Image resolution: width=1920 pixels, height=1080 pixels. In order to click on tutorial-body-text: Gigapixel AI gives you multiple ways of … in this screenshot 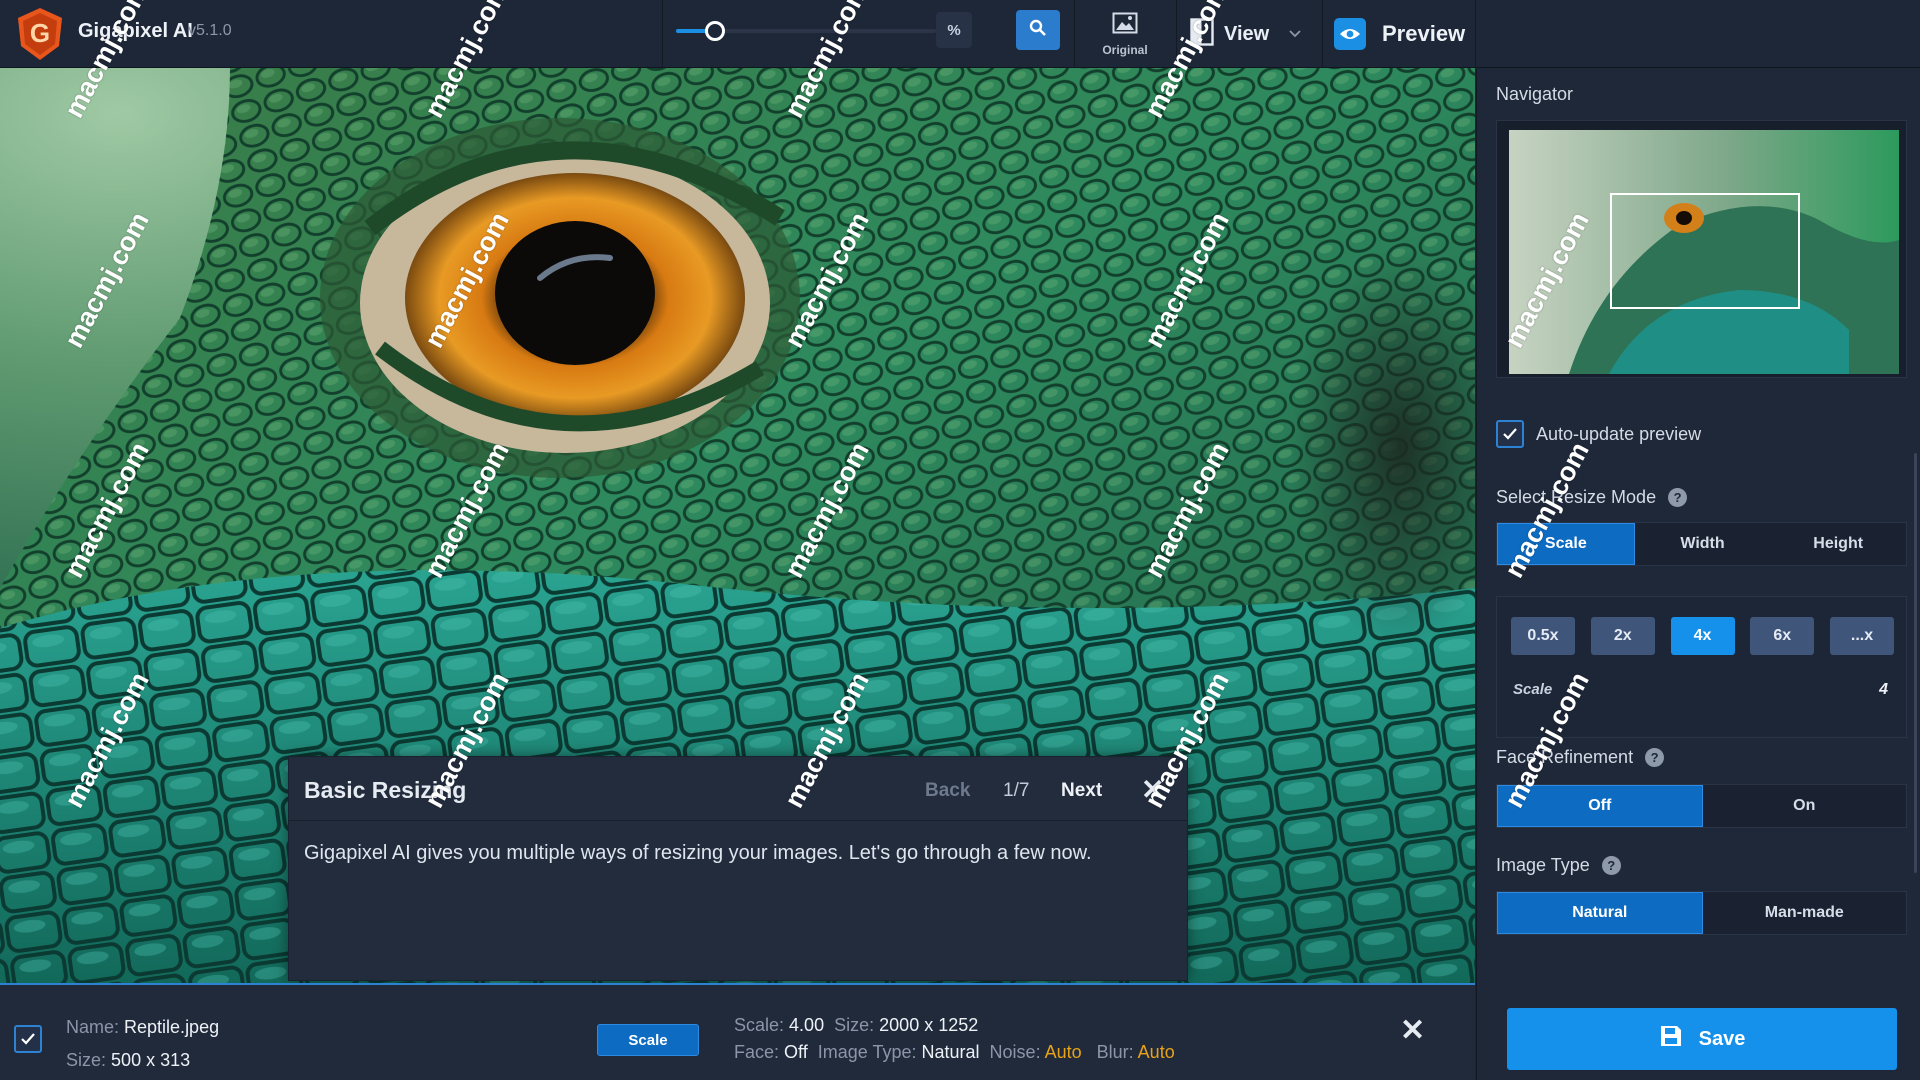, I will do `click(698, 853)`.